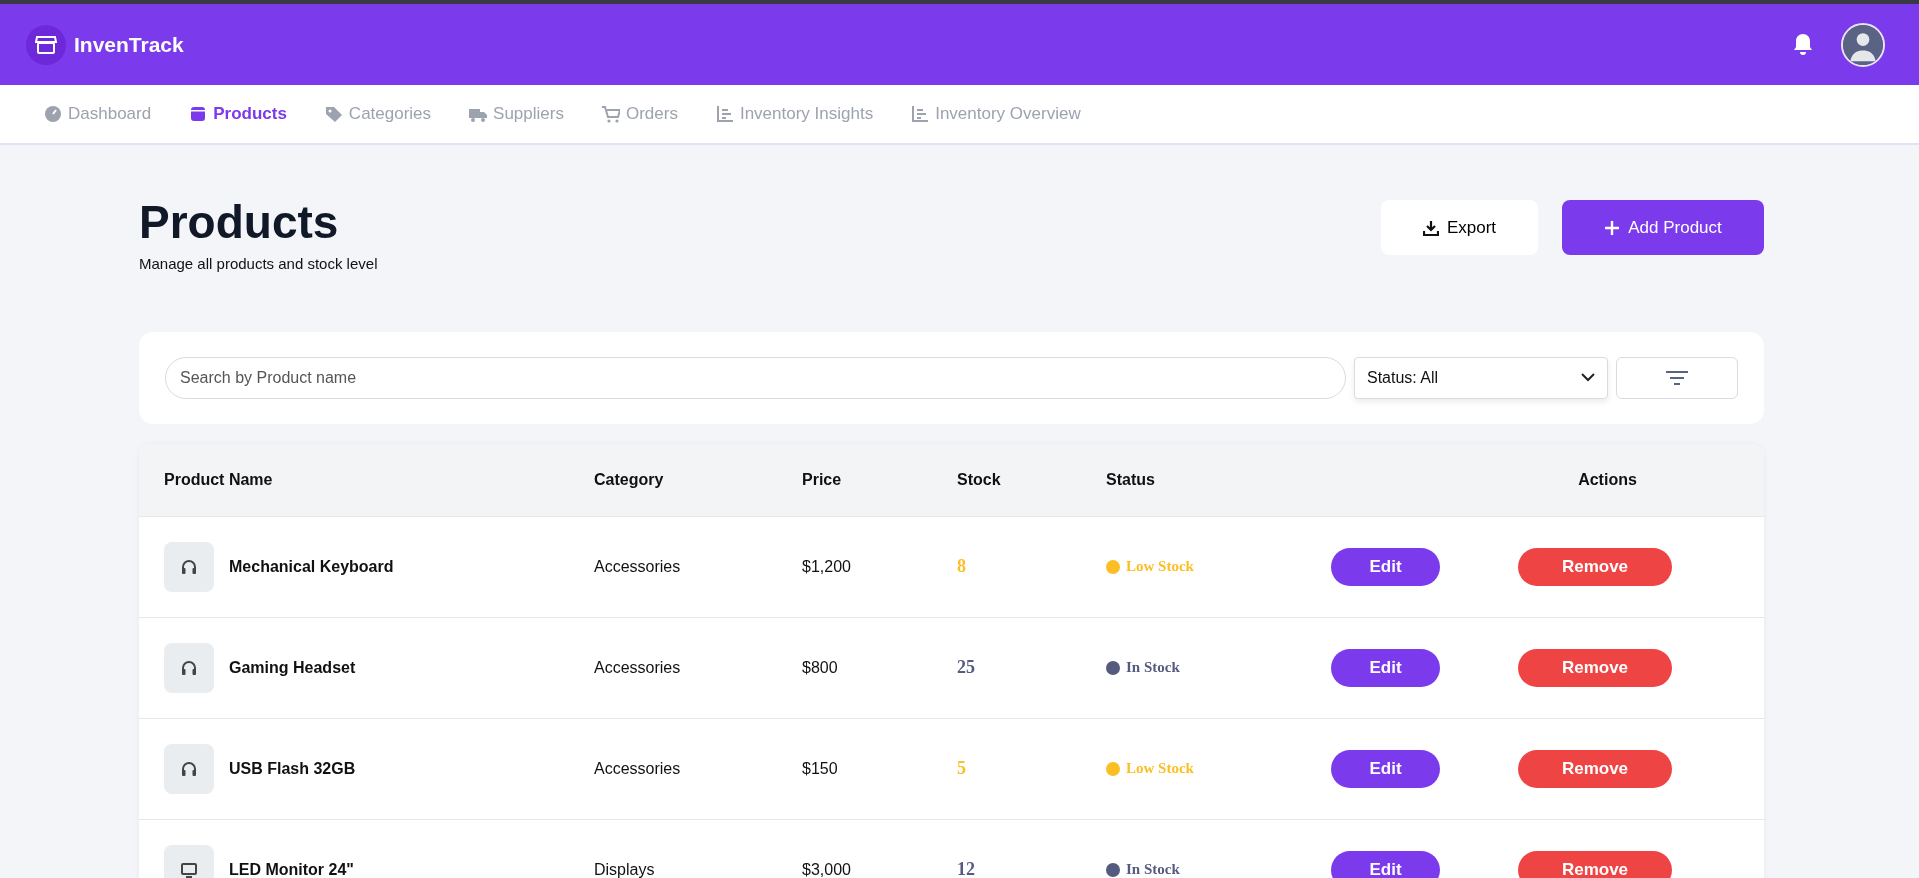 The image size is (1919, 878). What do you see at coordinates (189, 869) in the screenshot?
I see `monitor-icon` at bounding box center [189, 869].